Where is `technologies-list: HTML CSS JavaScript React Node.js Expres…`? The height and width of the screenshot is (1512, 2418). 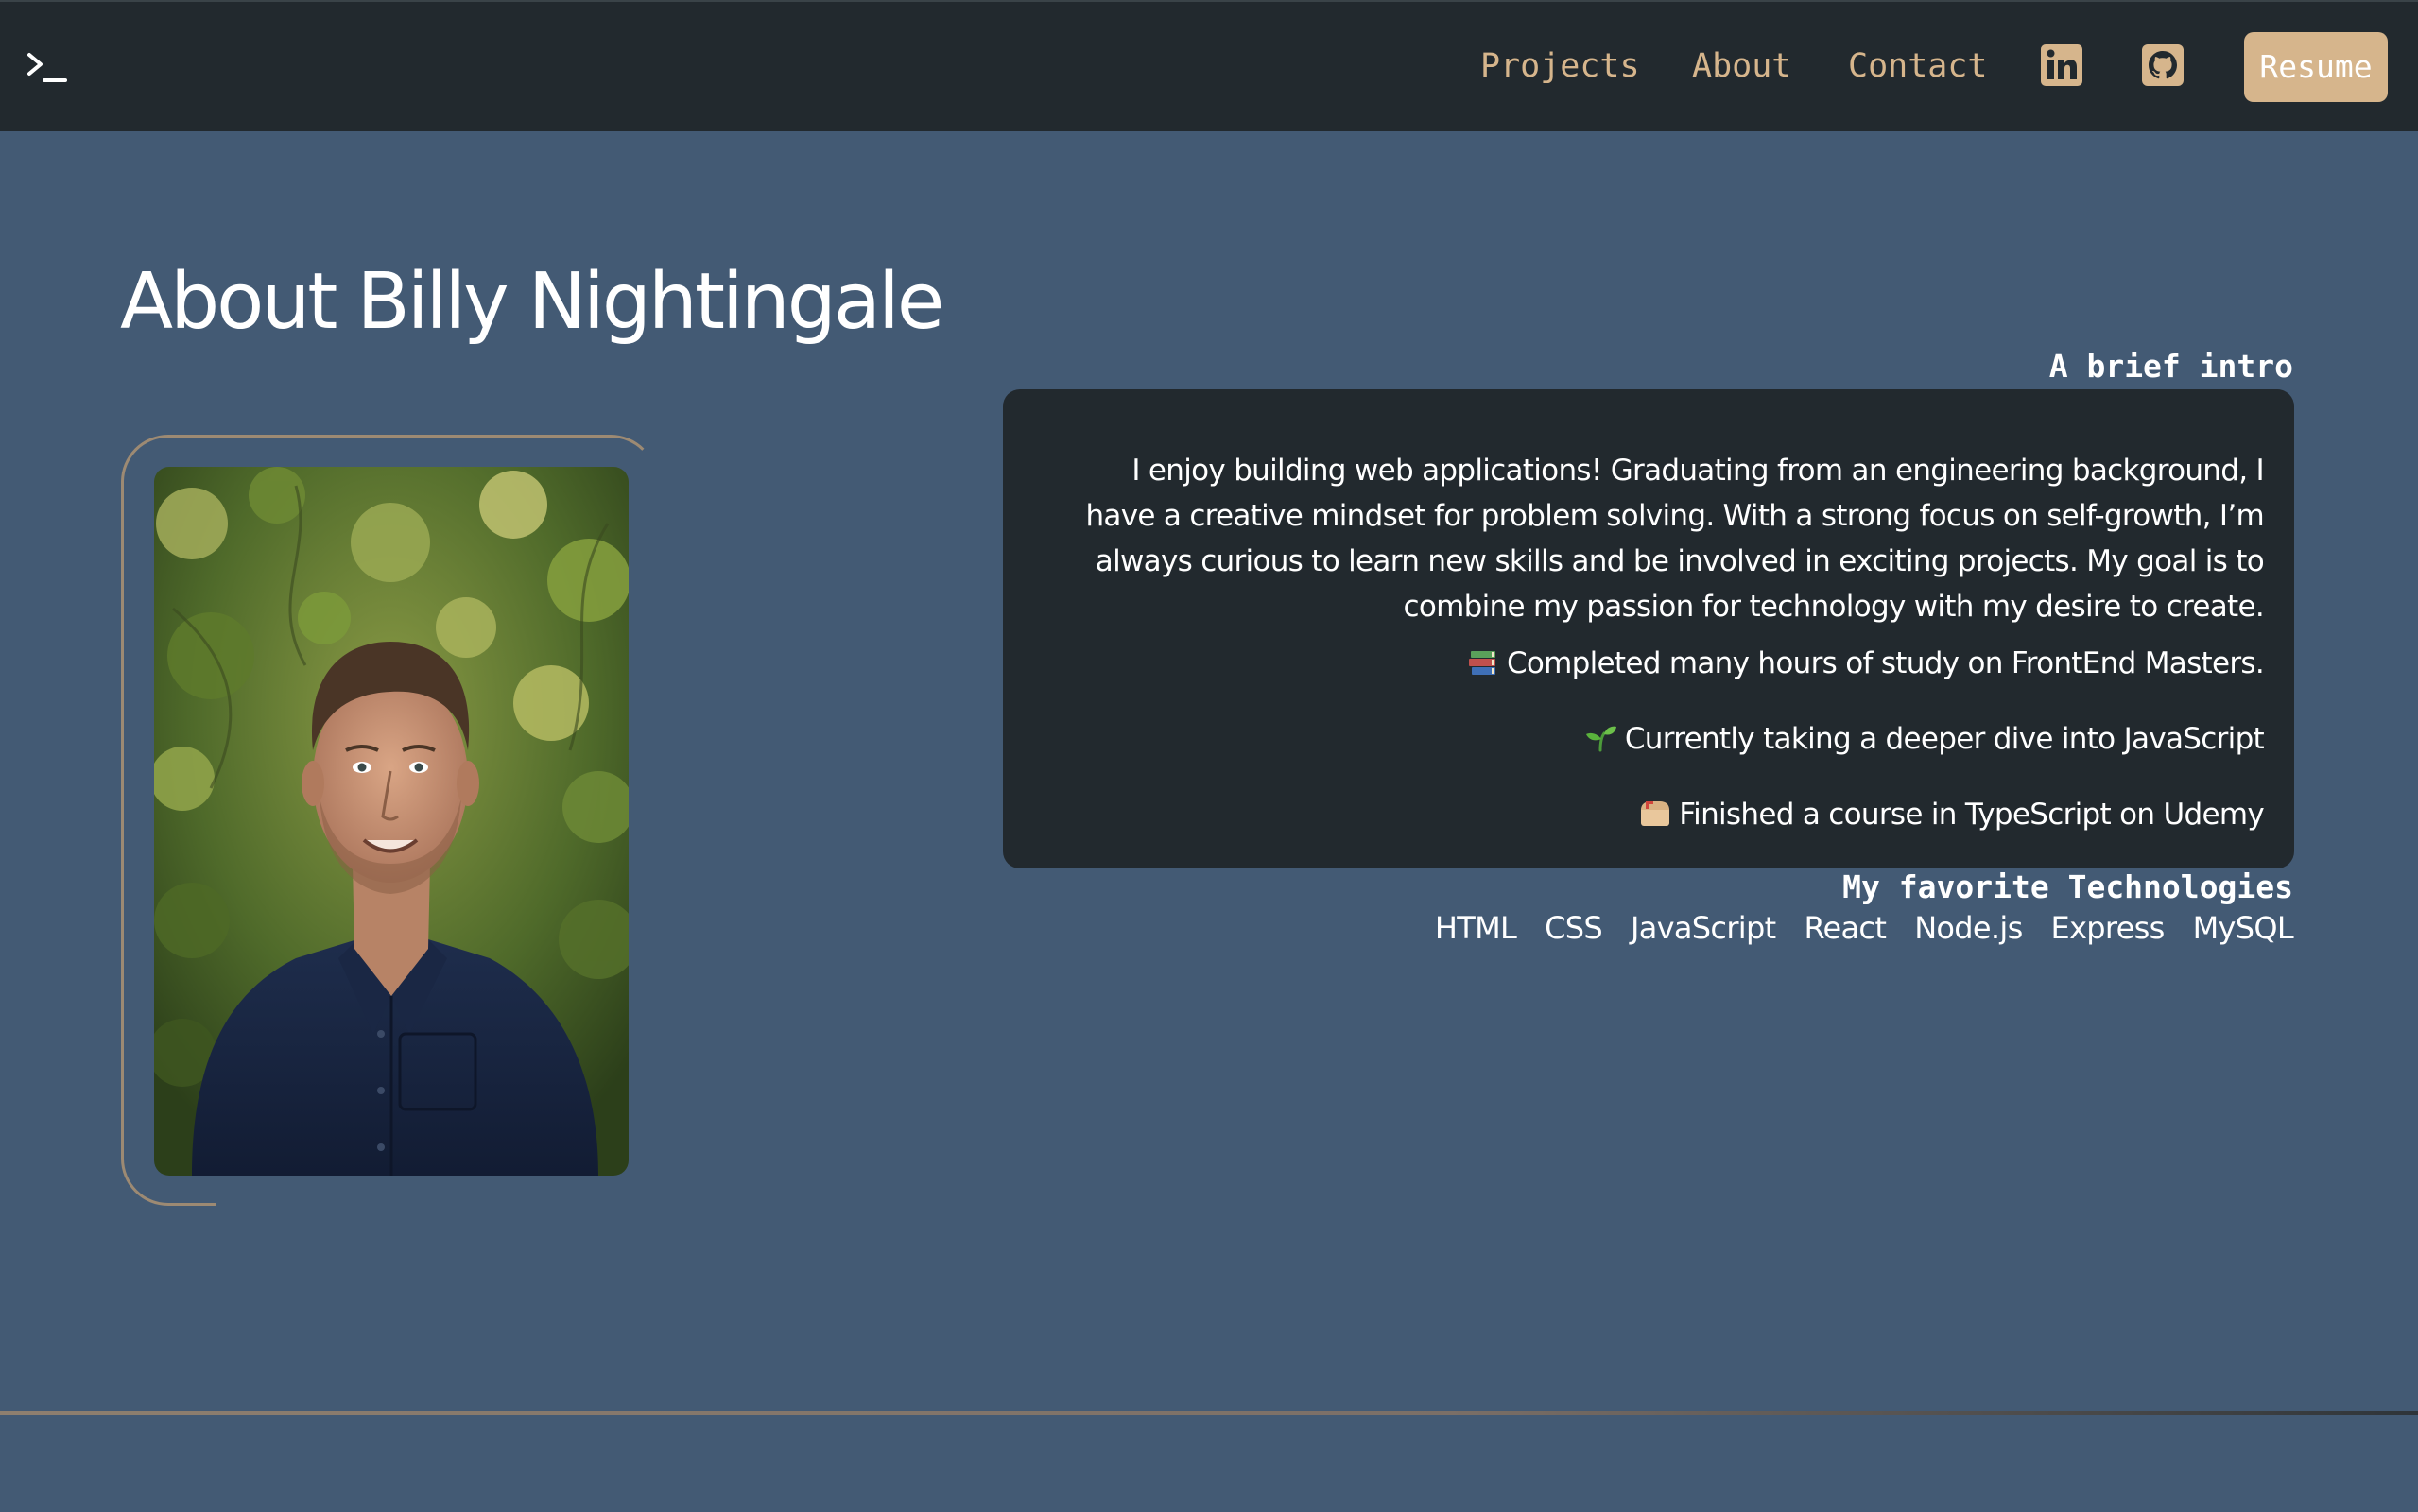 technologies-list: HTML CSS JavaScript React Node.js Expres… is located at coordinates (1864, 928).